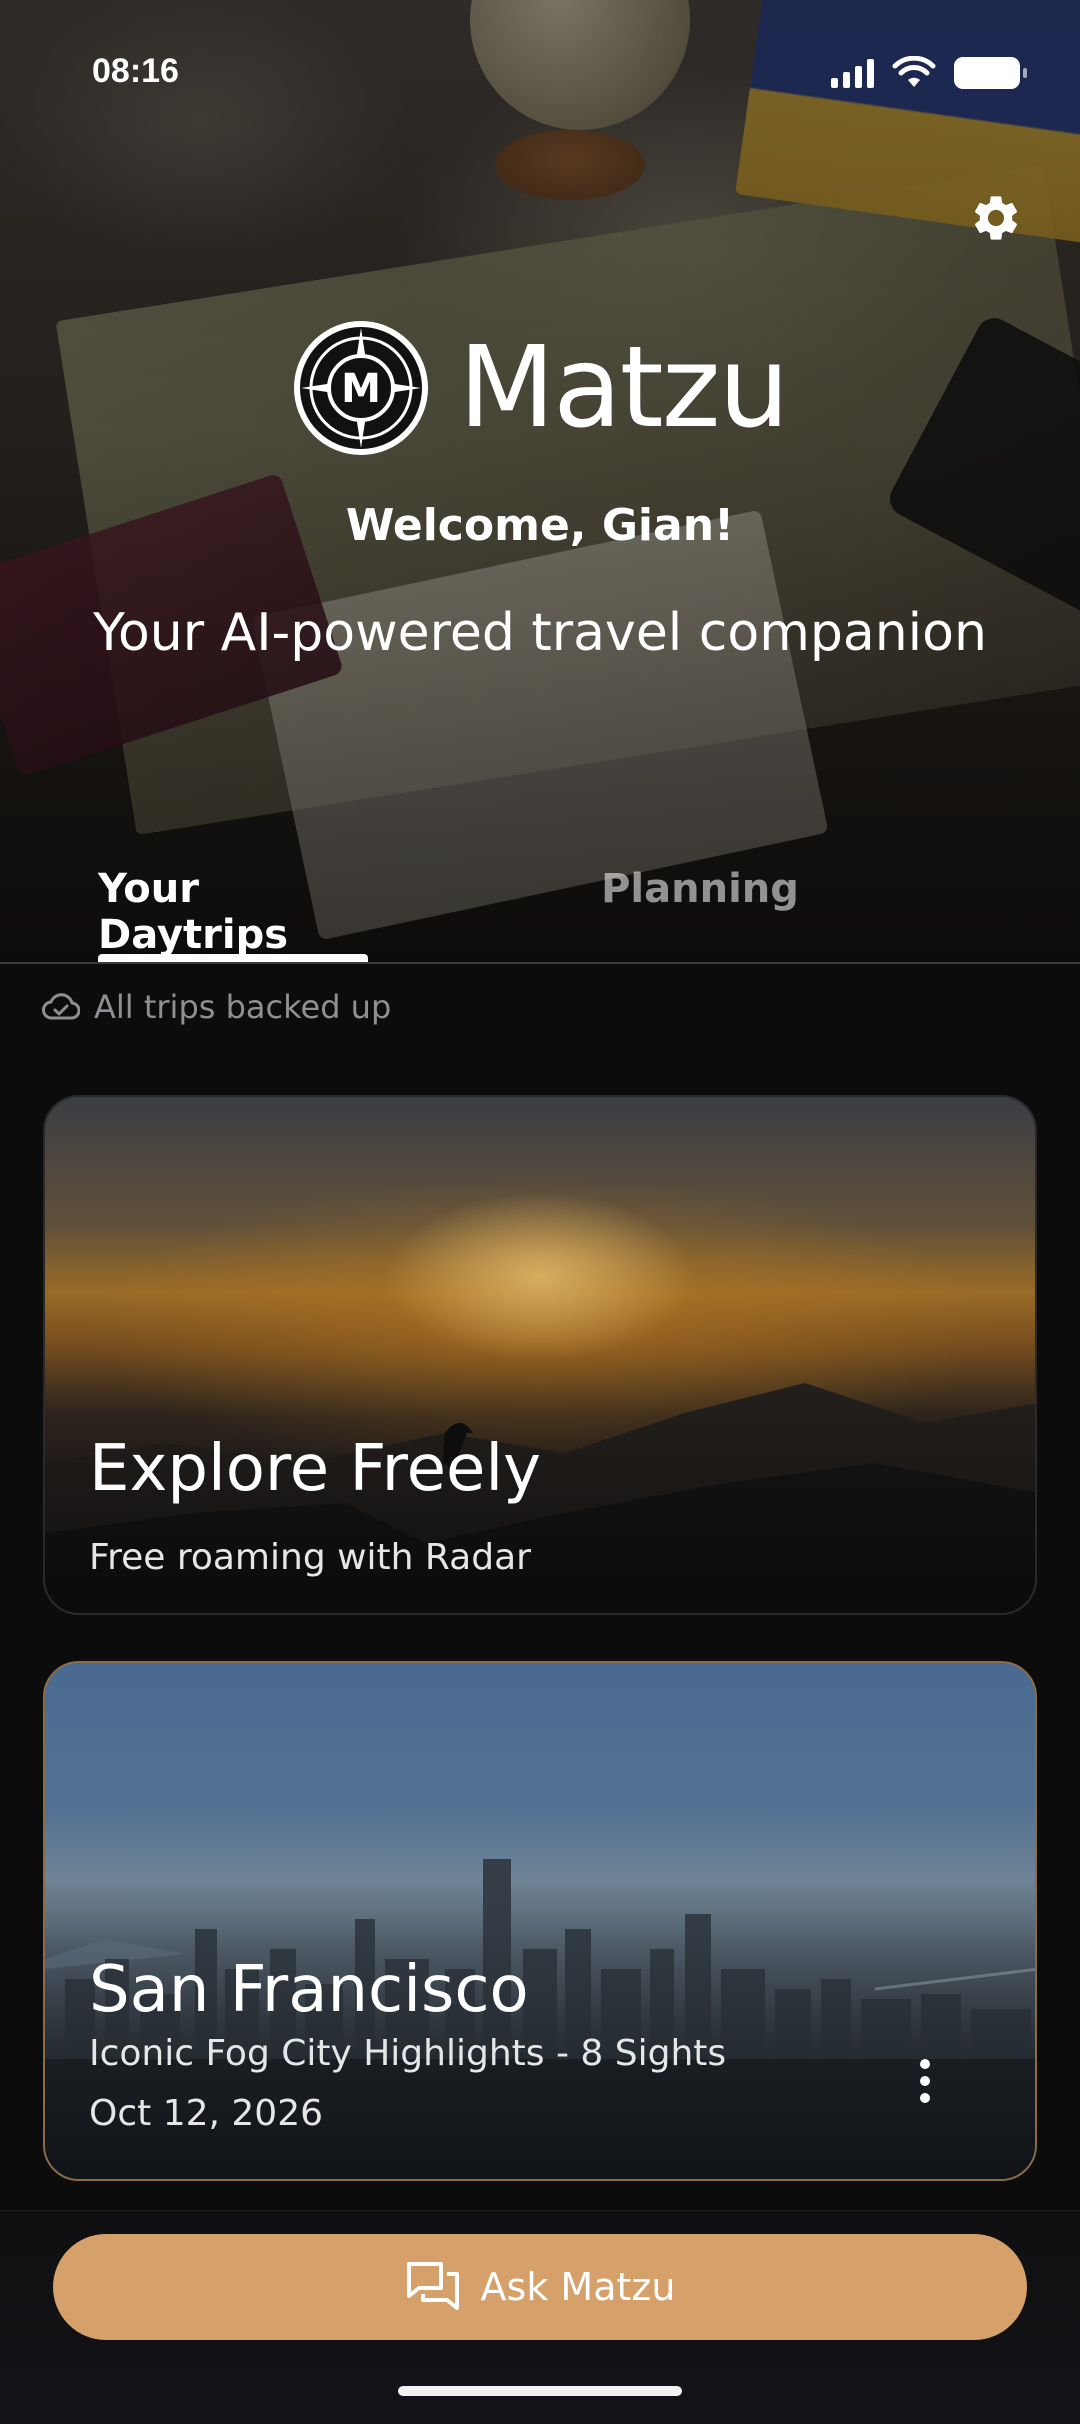  Describe the element at coordinates (852, 73) in the screenshot. I see `signal-icon` at that location.